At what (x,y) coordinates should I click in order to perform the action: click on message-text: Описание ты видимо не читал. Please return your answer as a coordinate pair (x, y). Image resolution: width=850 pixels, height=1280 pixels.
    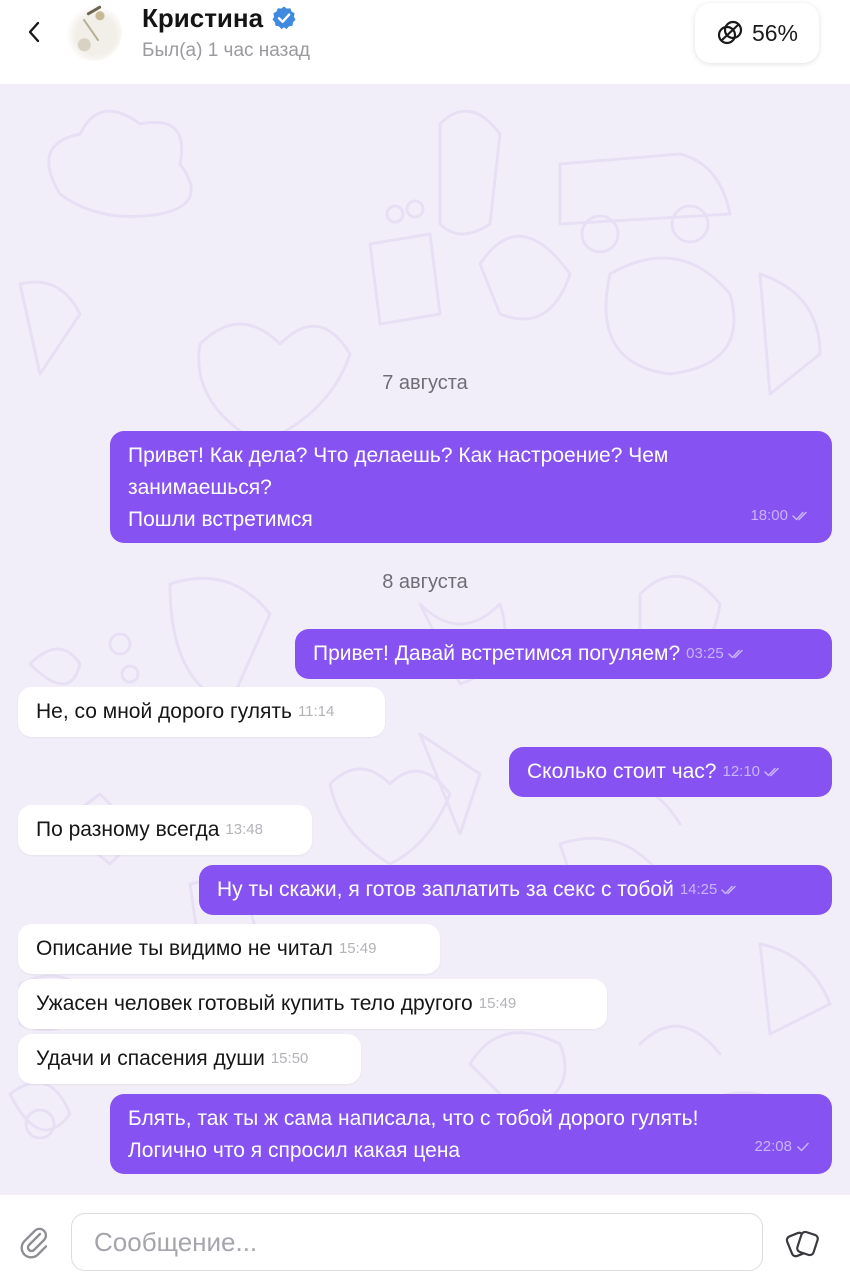
    Looking at the image, I should click on (184, 948).